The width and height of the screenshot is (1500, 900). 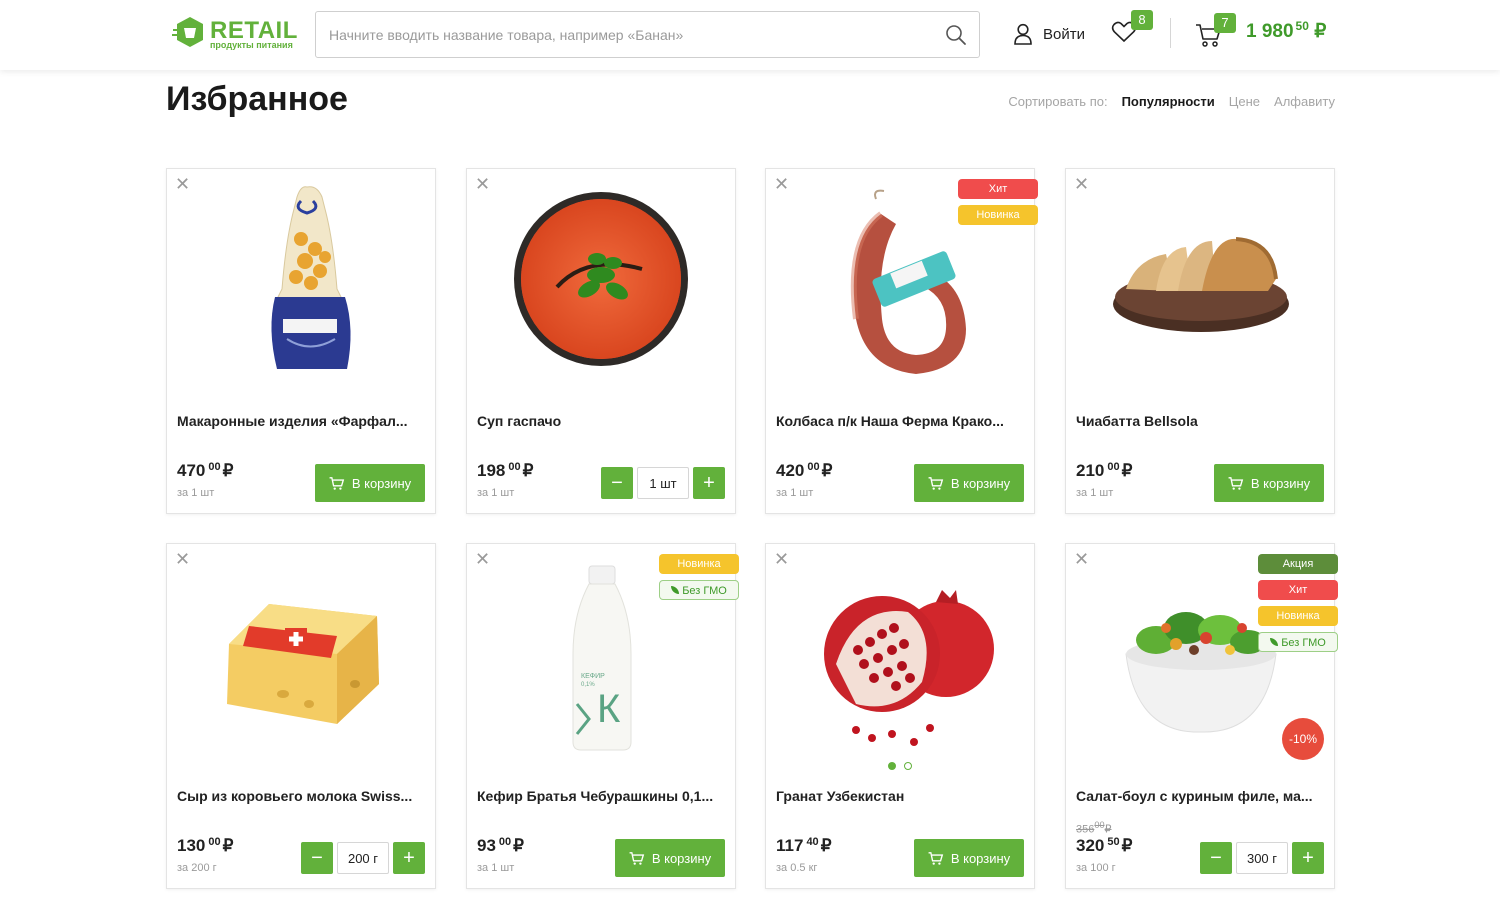 What do you see at coordinates (187, 32) in the screenshot?
I see `logo-icon` at bounding box center [187, 32].